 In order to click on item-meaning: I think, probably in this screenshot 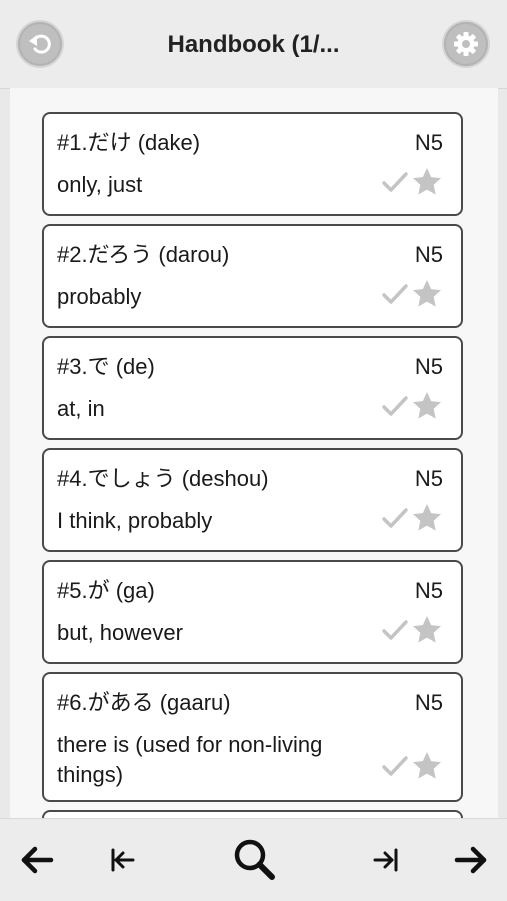, I will do `click(135, 520)`.